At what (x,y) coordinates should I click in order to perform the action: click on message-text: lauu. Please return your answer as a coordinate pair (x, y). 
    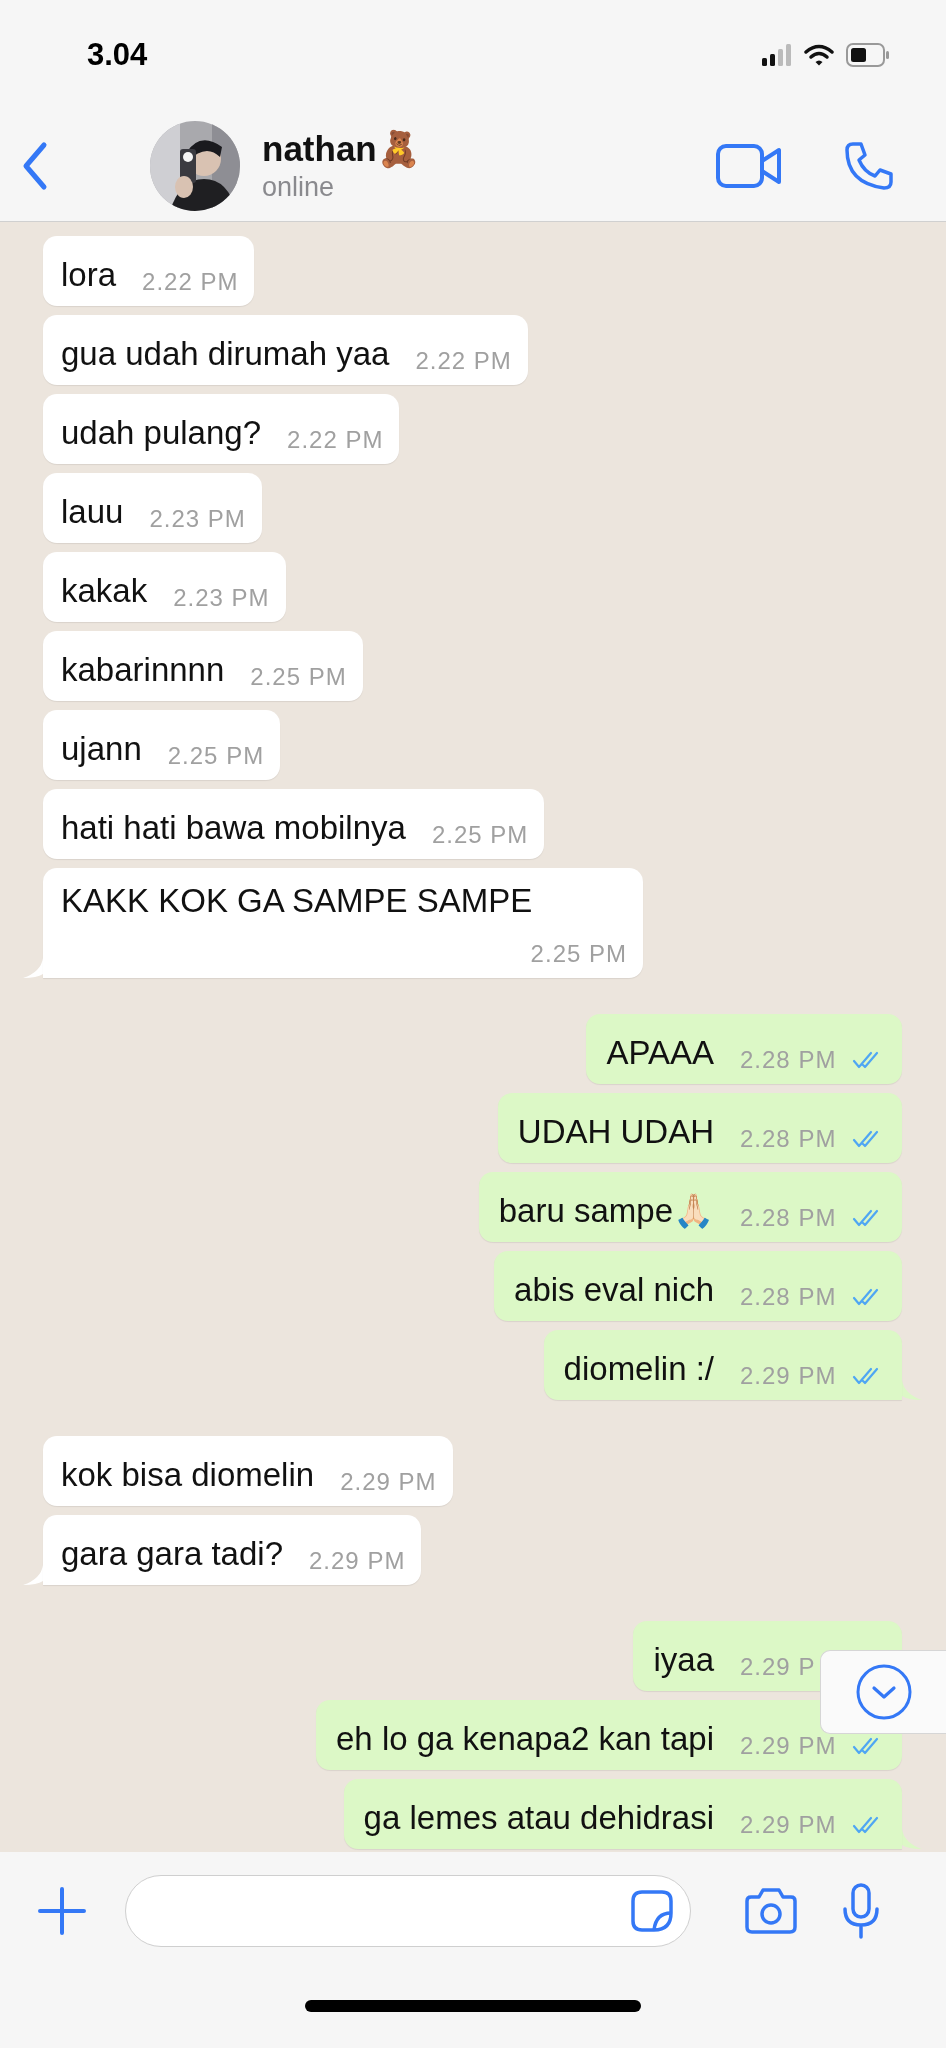
    Looking at the image, I should click on (92, 512).